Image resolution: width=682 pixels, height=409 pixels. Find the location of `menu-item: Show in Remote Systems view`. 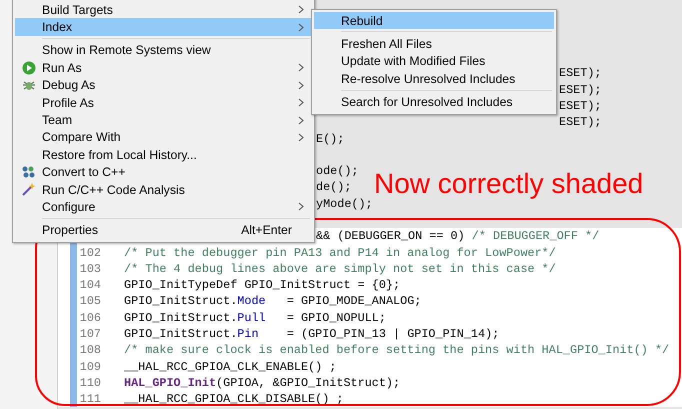

menu-item: Show in Remote Systems view is located at coordinates (163, 51).